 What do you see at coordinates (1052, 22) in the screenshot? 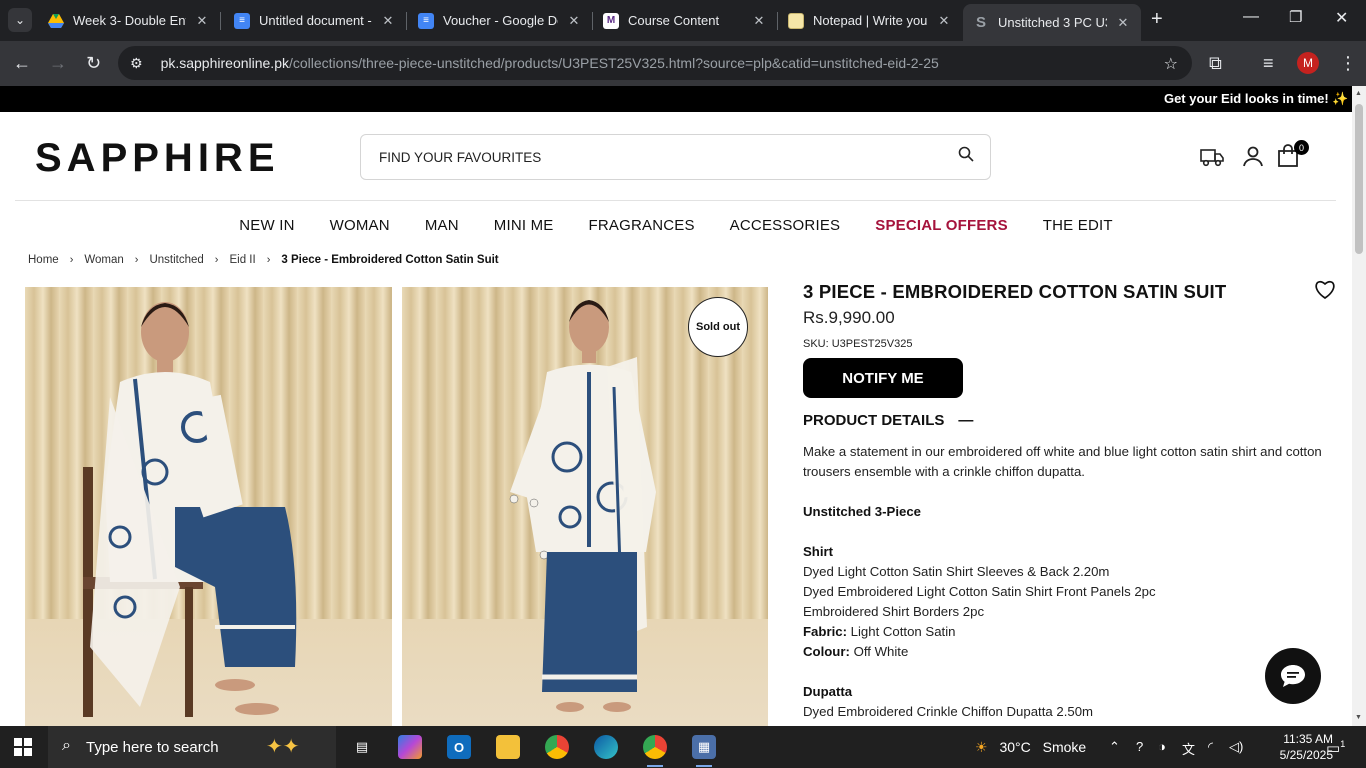
I see `tab-unstitched-active: S Unstitched 3 PC U3PE ✕` at bounding box center [1052, 22].